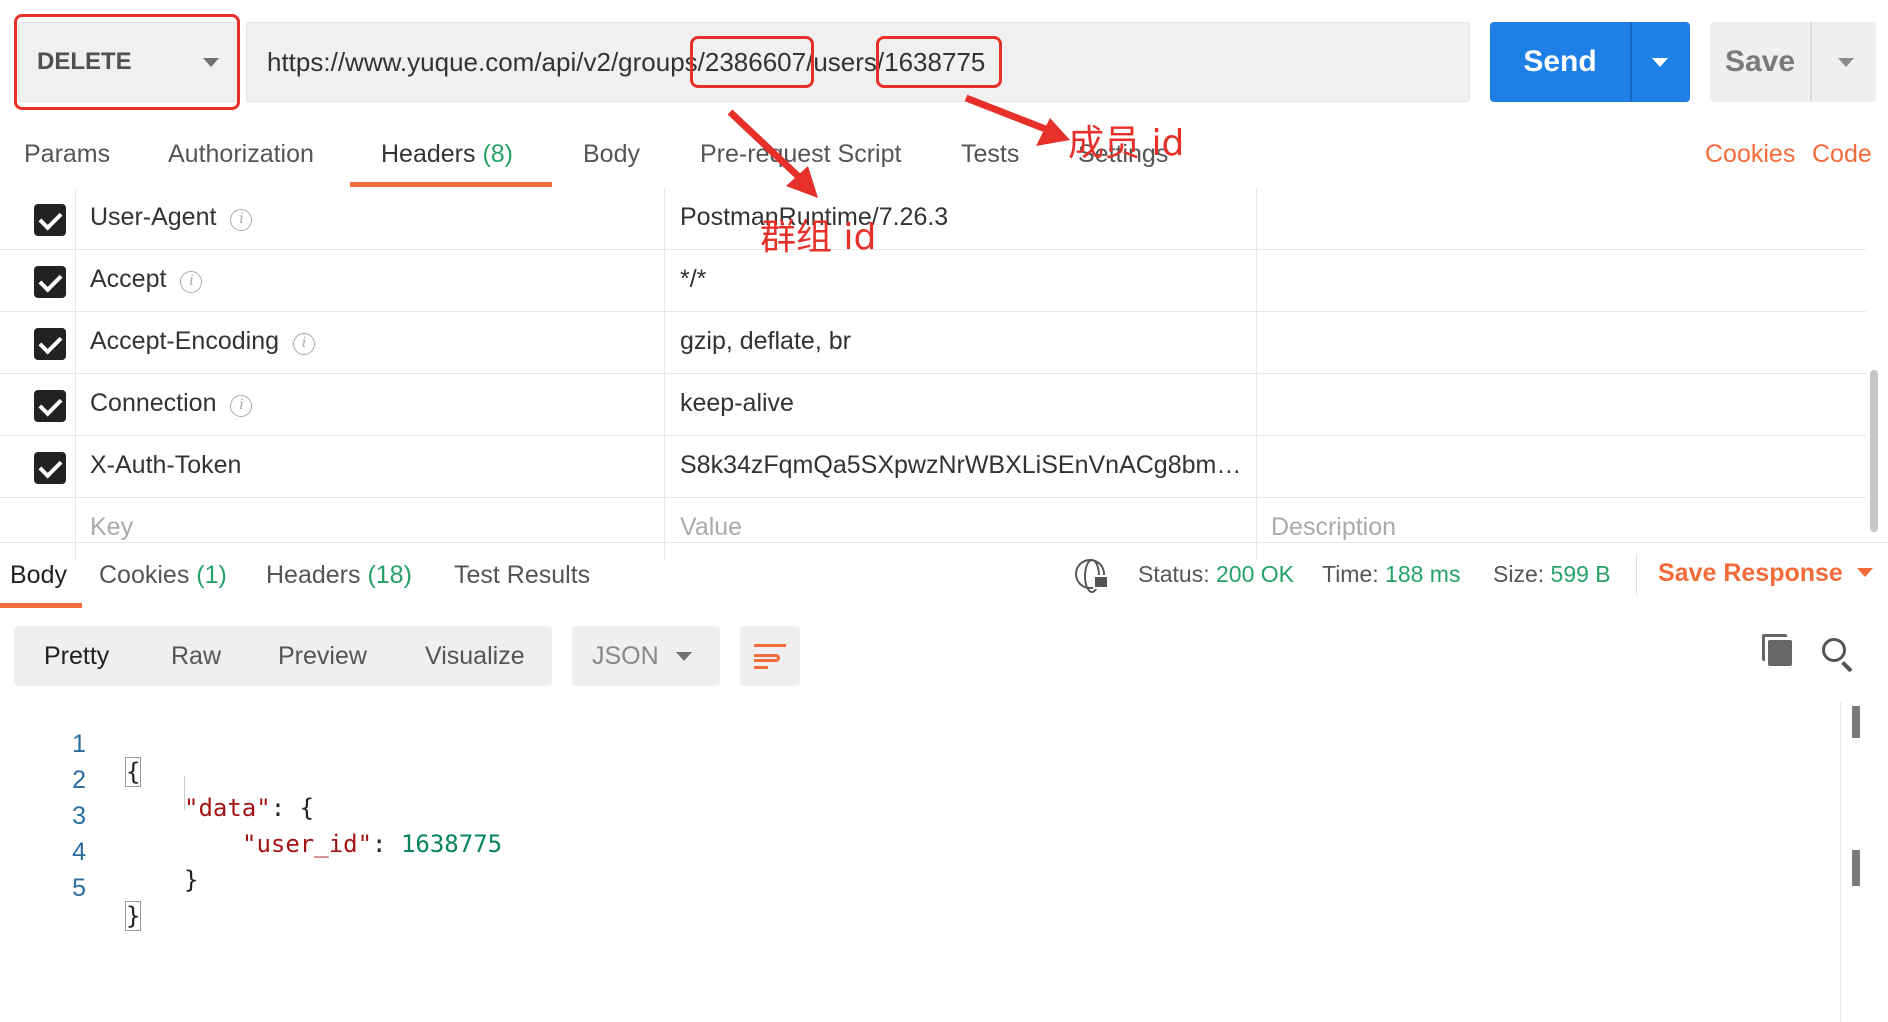 Image resolution: width=1888 pixels, height=1022 pixels. I want to click on annotation-arrows, so click(898, 146).